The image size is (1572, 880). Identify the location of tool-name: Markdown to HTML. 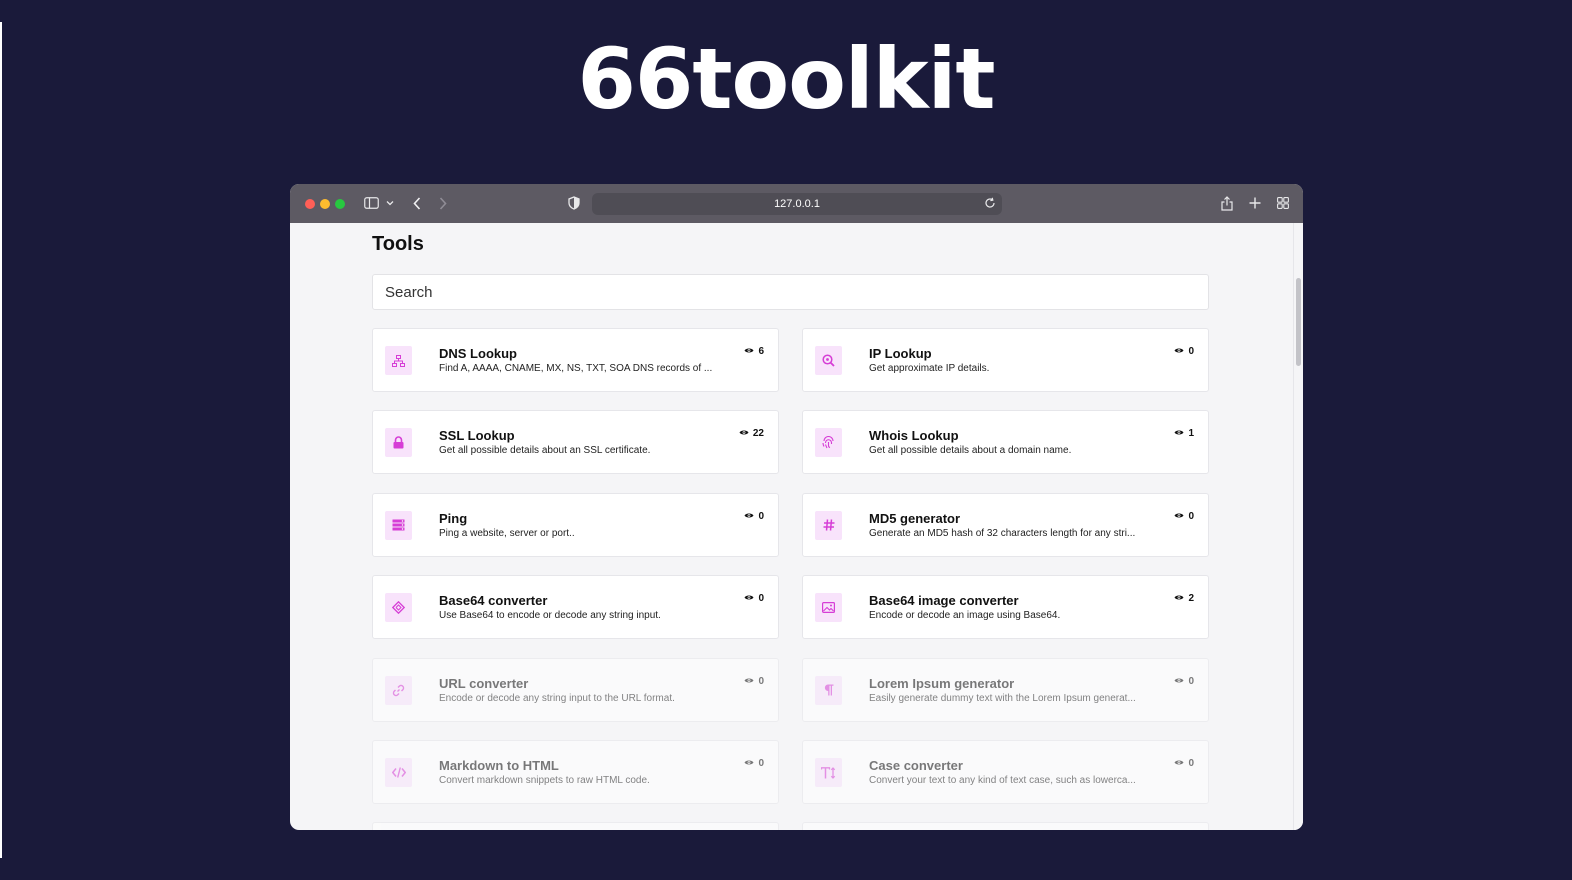
(499, 765).